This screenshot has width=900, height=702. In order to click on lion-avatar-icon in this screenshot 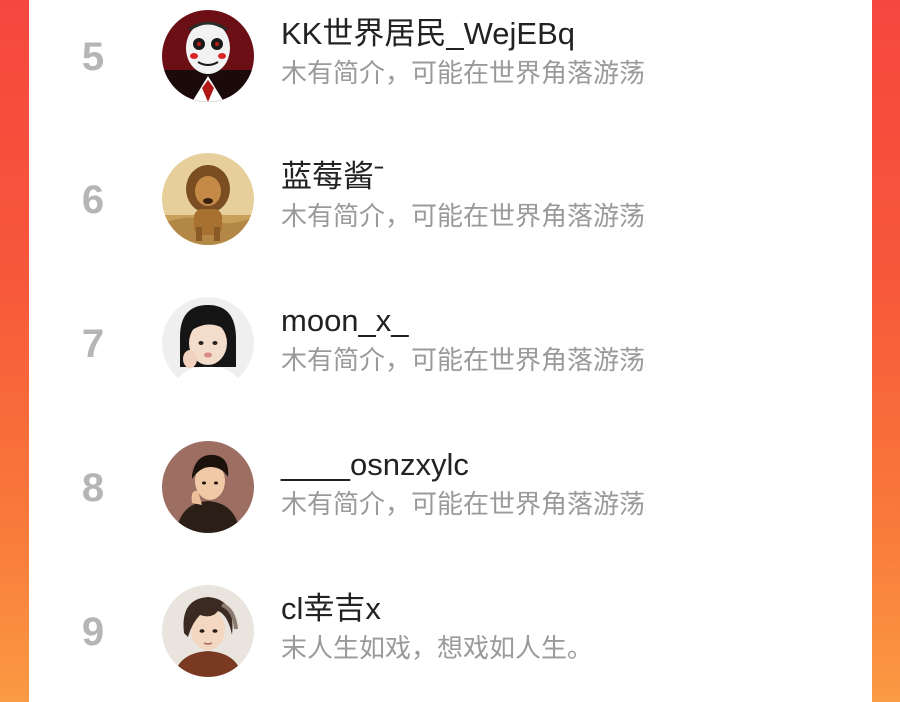, I will do `click(208, 199)`.